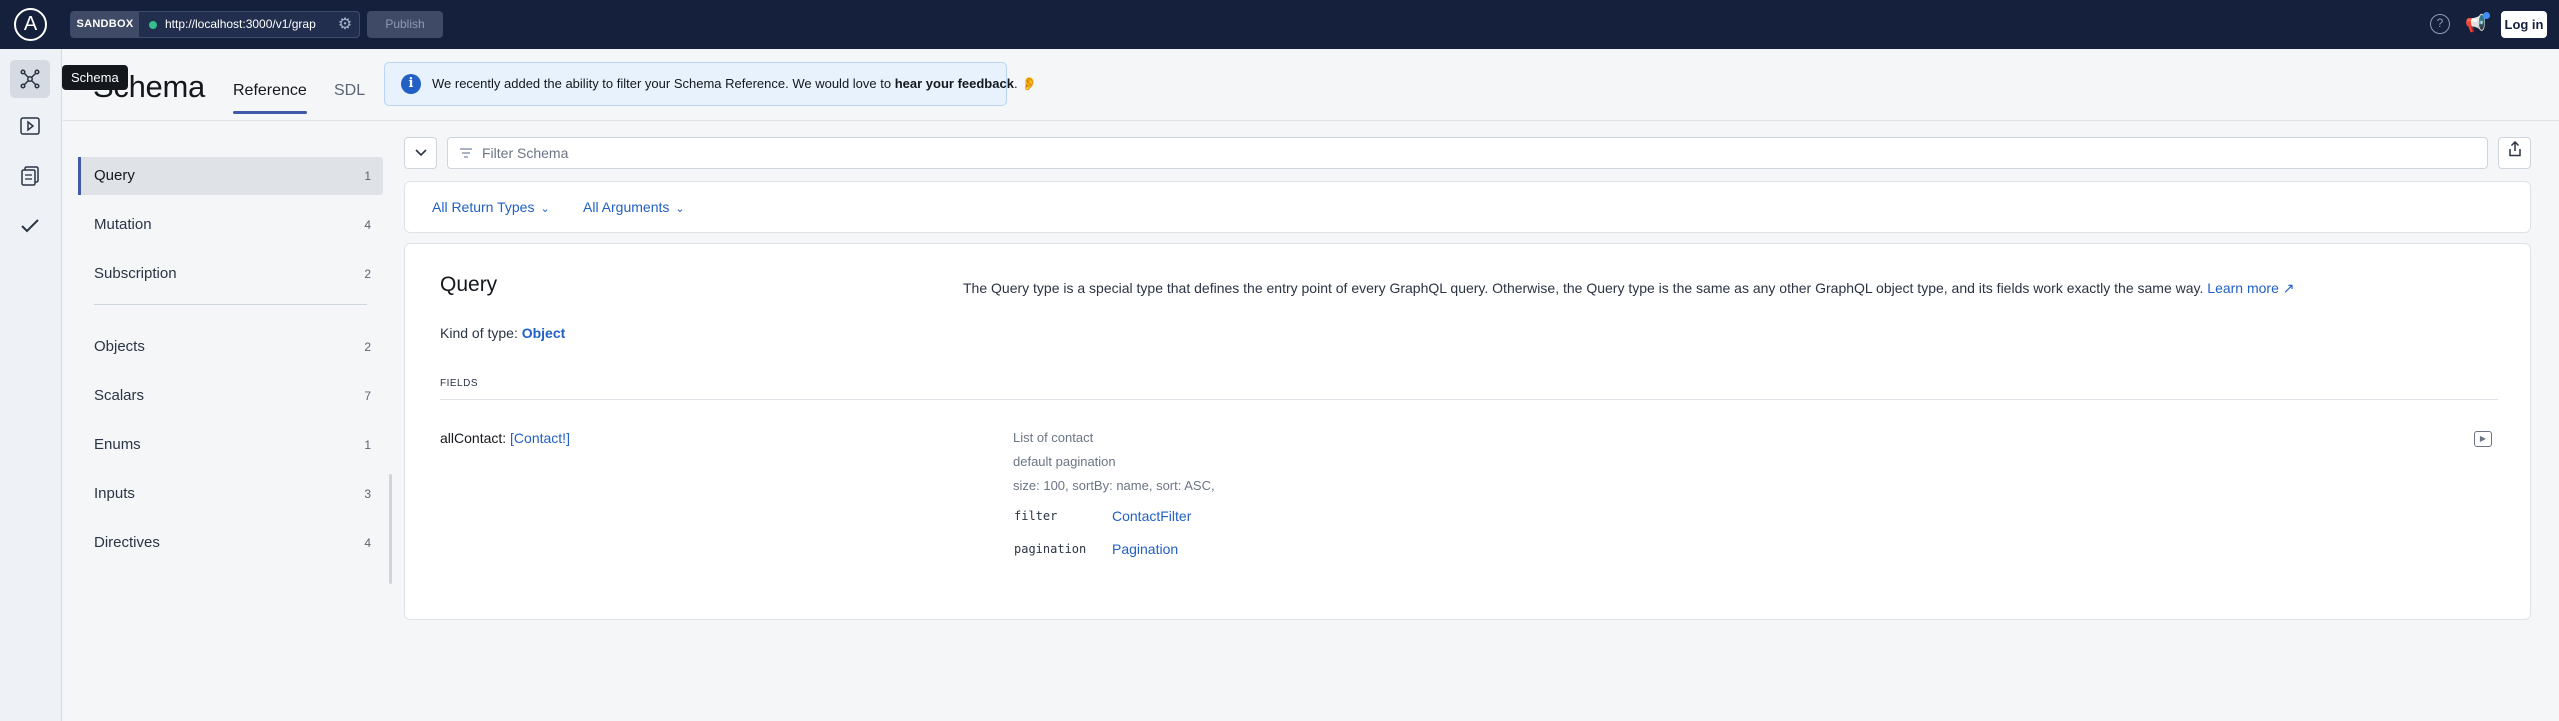 This screenshot has height=721, width=2559. What do you see at coordinates (1114, 485) in the screenshot?
I see `field-description-line: size: 100, sortBy: name, sort: ASC,` at bounding box center [1114, 485].